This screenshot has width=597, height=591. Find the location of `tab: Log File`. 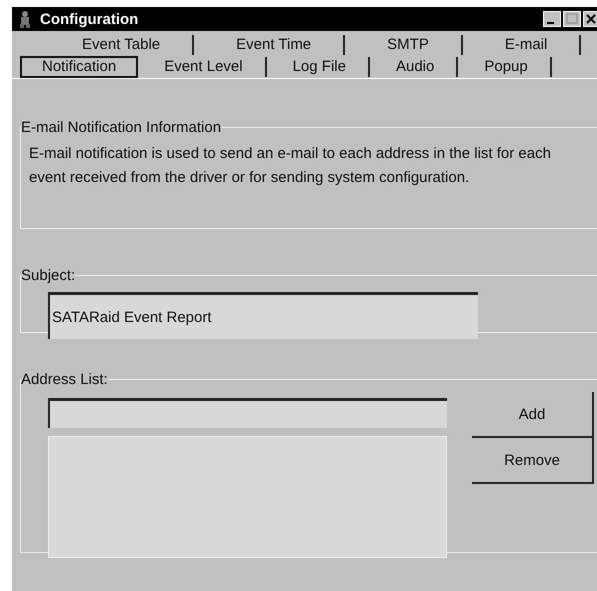

tab: Log File is located at coordinates (318, 67).